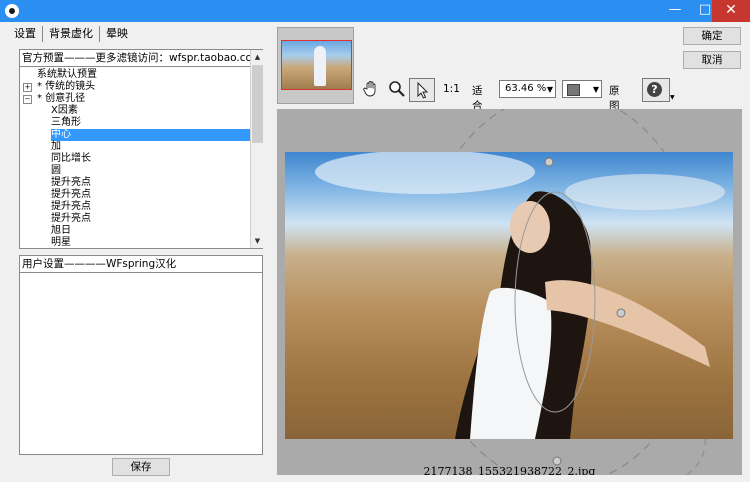  I want to click on scroll-up-arrow-icon: ▲, so click(257, 57).